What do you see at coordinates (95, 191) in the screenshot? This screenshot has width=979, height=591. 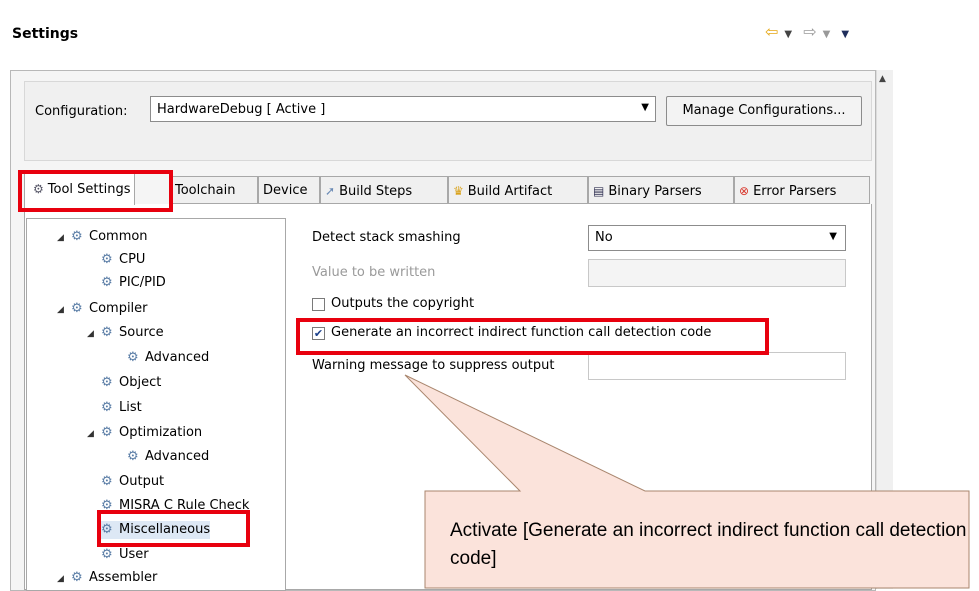 I see `highlight-tool-settings` at bounding box center [95, 191].